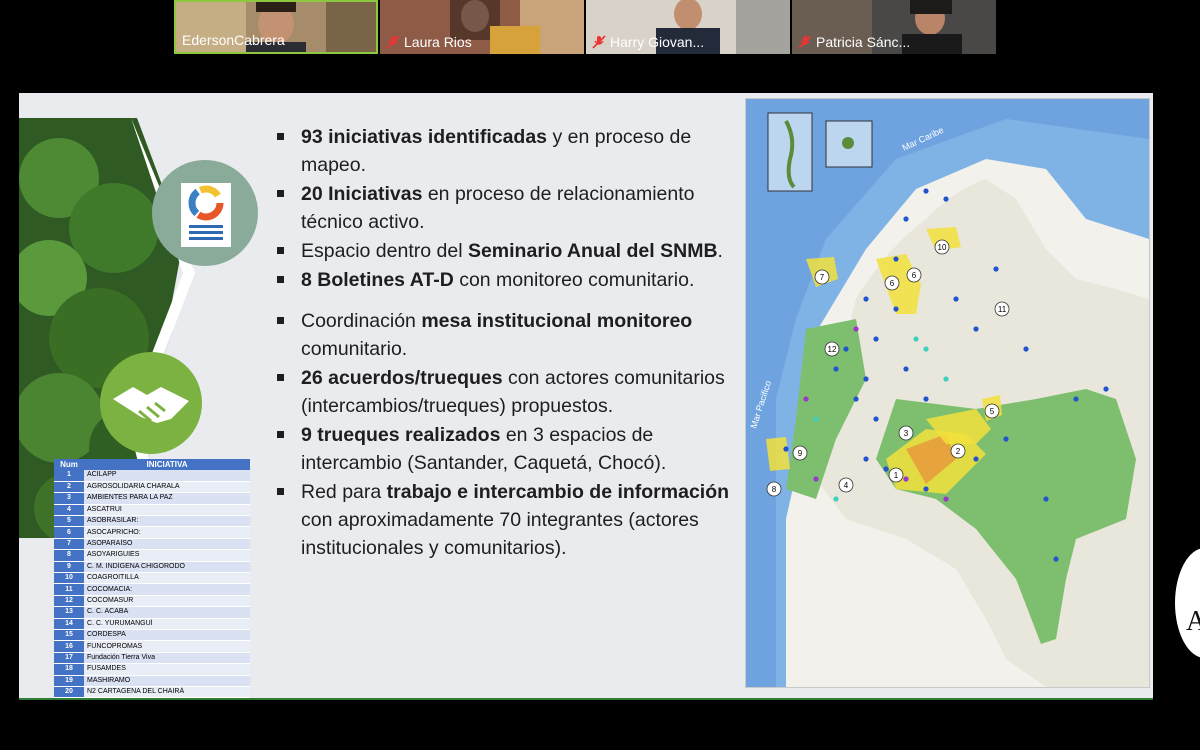  I want to click on table-row: 1 ACILAPP, so click(152, 476).